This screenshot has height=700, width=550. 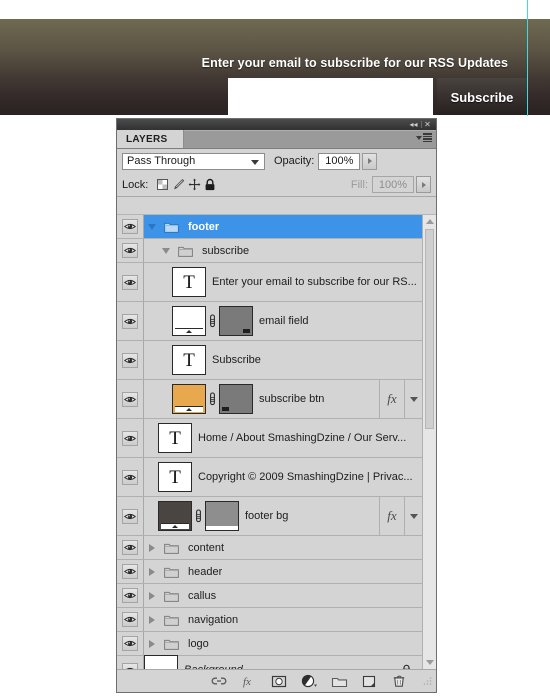 I want to click on new-group-icon, so click(x=339, y=681).